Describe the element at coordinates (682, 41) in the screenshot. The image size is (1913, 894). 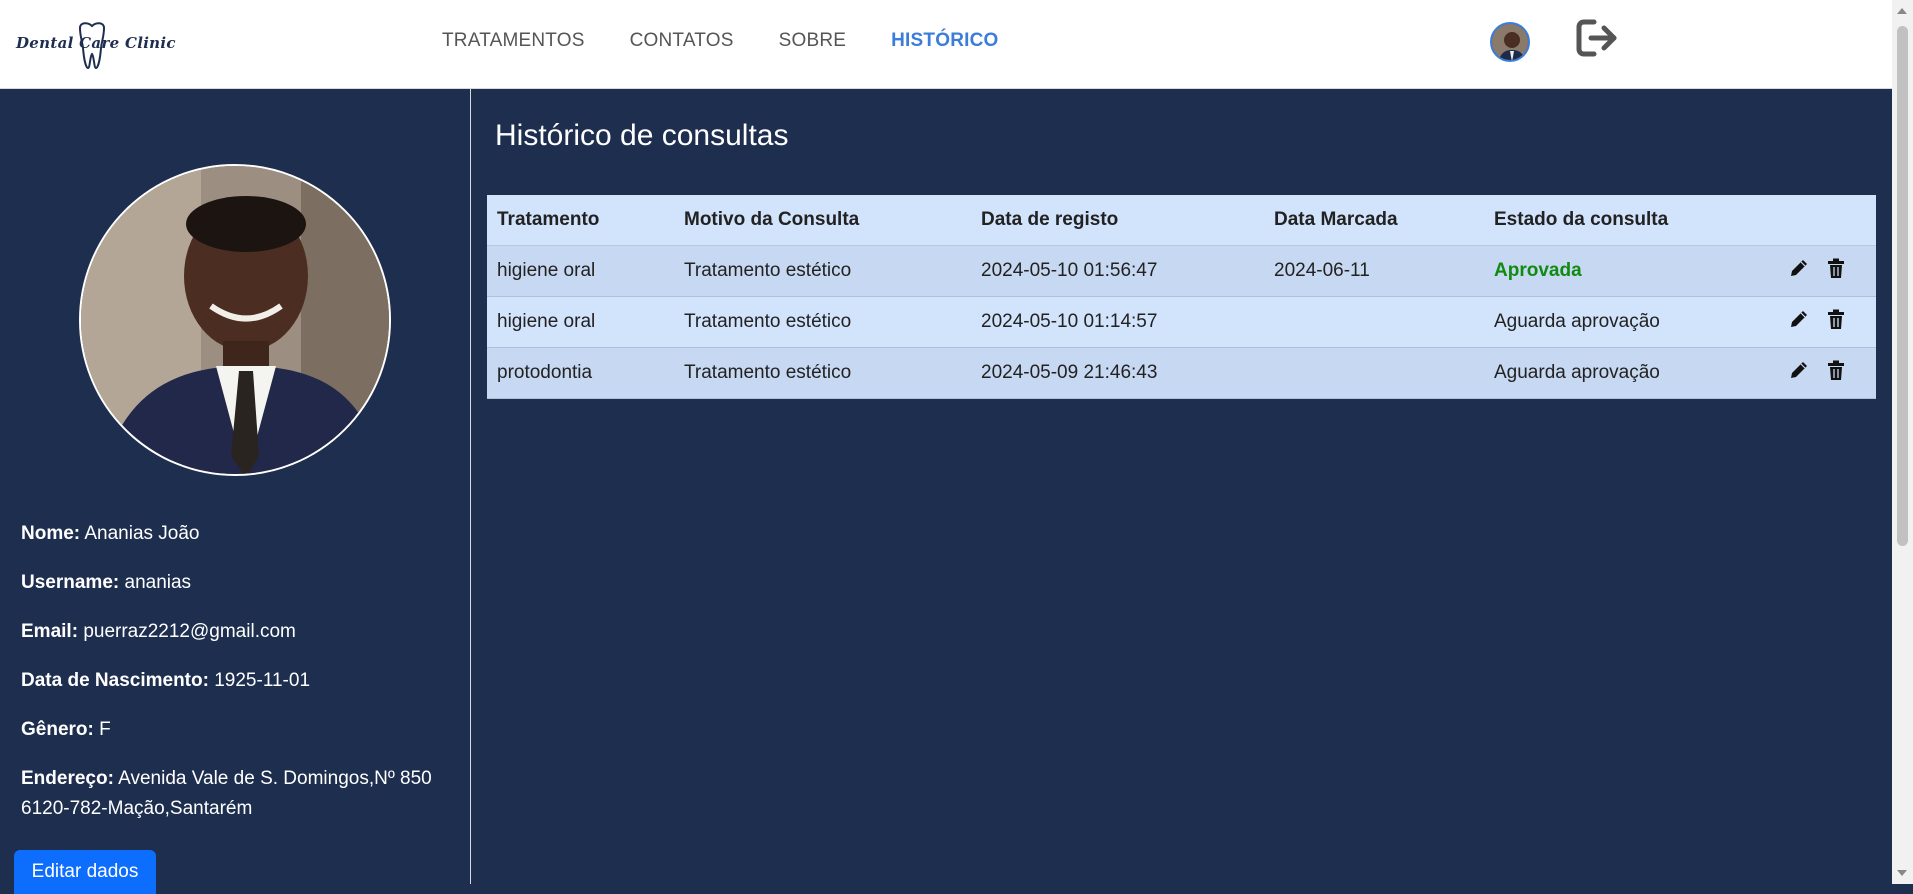
I see `nav-contatos: CONTATOS` at that location.